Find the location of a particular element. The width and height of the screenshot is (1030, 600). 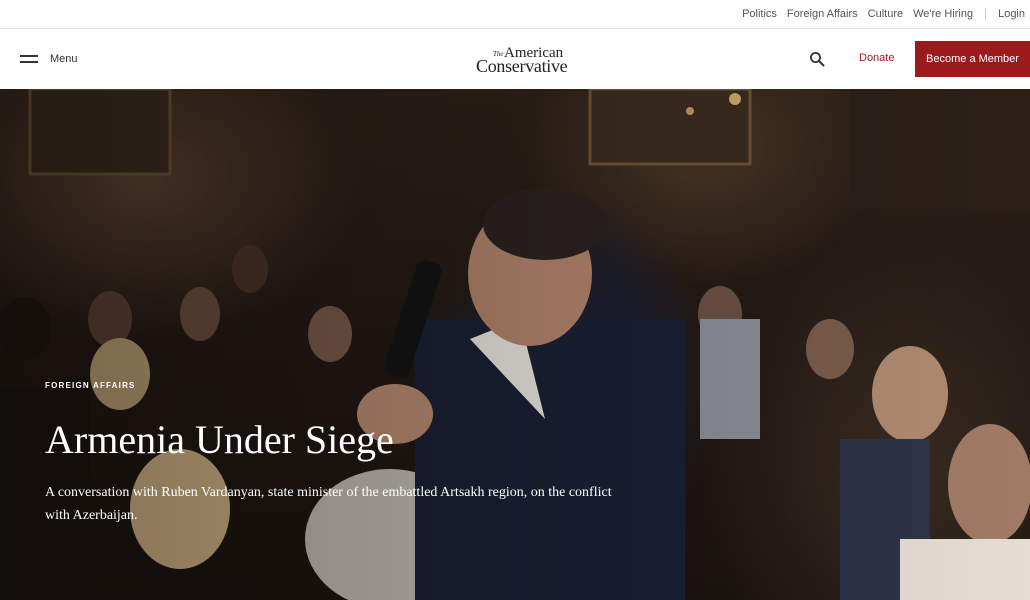

utility-link-hiring: We're Hiring is located at coordinates (943, 14).